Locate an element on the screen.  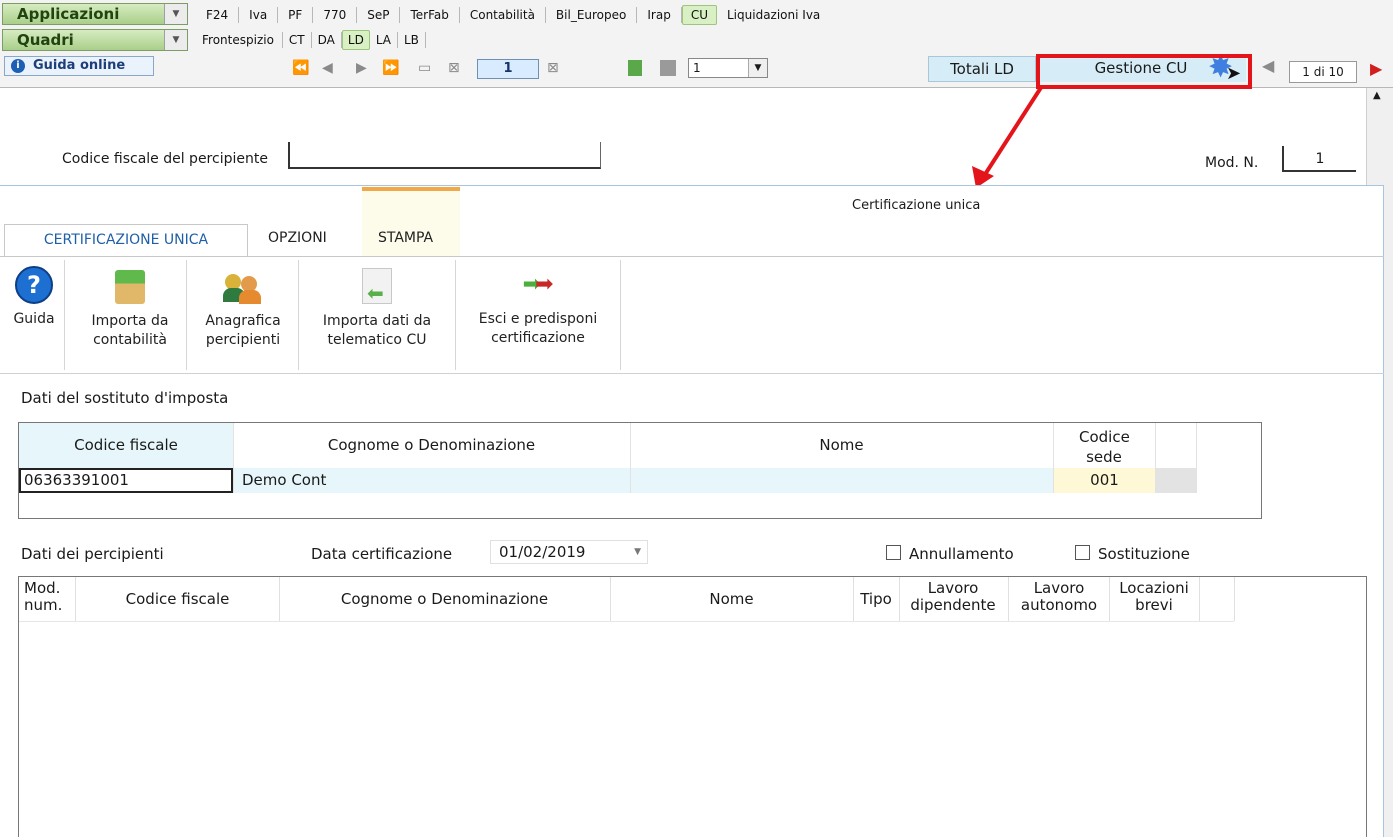
new-page-icon: ▭ is located at coordinates (424, 68).